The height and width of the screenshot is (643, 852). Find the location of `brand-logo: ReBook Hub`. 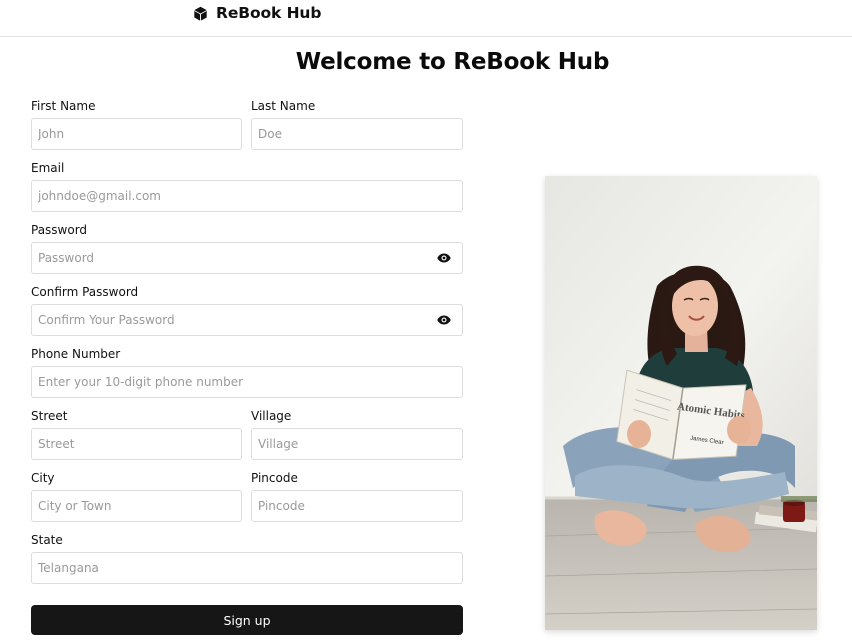

brand-logo: ReBook Hub is located at coordinates (257, 13).